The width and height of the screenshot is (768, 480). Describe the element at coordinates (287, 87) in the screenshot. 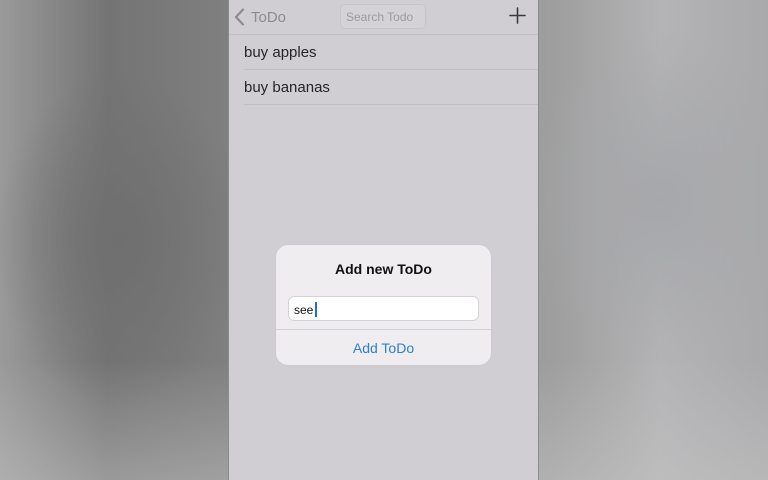

I see `todo-label: buy bananas` at that location.